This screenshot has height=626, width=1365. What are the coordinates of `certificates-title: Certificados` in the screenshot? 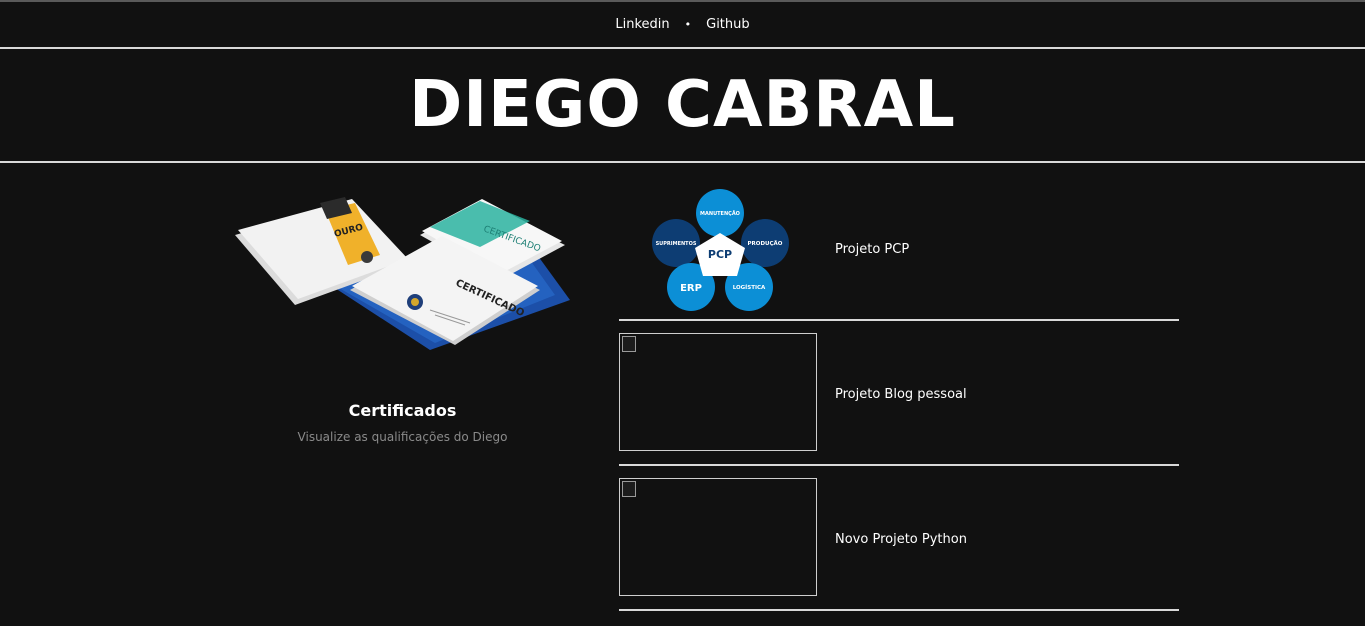 It's located at (402, 410).